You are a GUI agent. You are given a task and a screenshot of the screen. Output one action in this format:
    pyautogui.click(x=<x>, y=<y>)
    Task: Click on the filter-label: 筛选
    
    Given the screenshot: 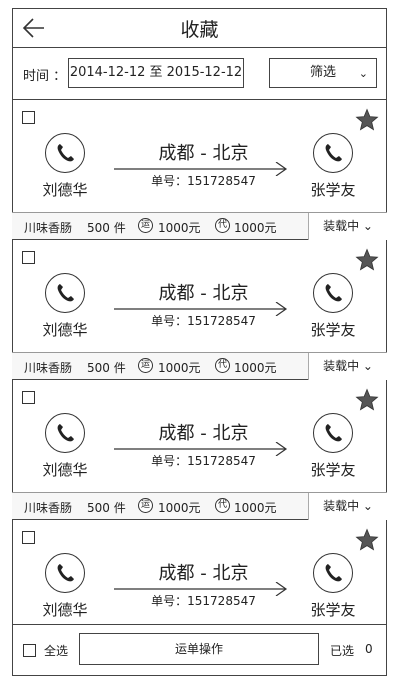 What is the action you would take?
    pyautogui.click(x=322, y=72)
    